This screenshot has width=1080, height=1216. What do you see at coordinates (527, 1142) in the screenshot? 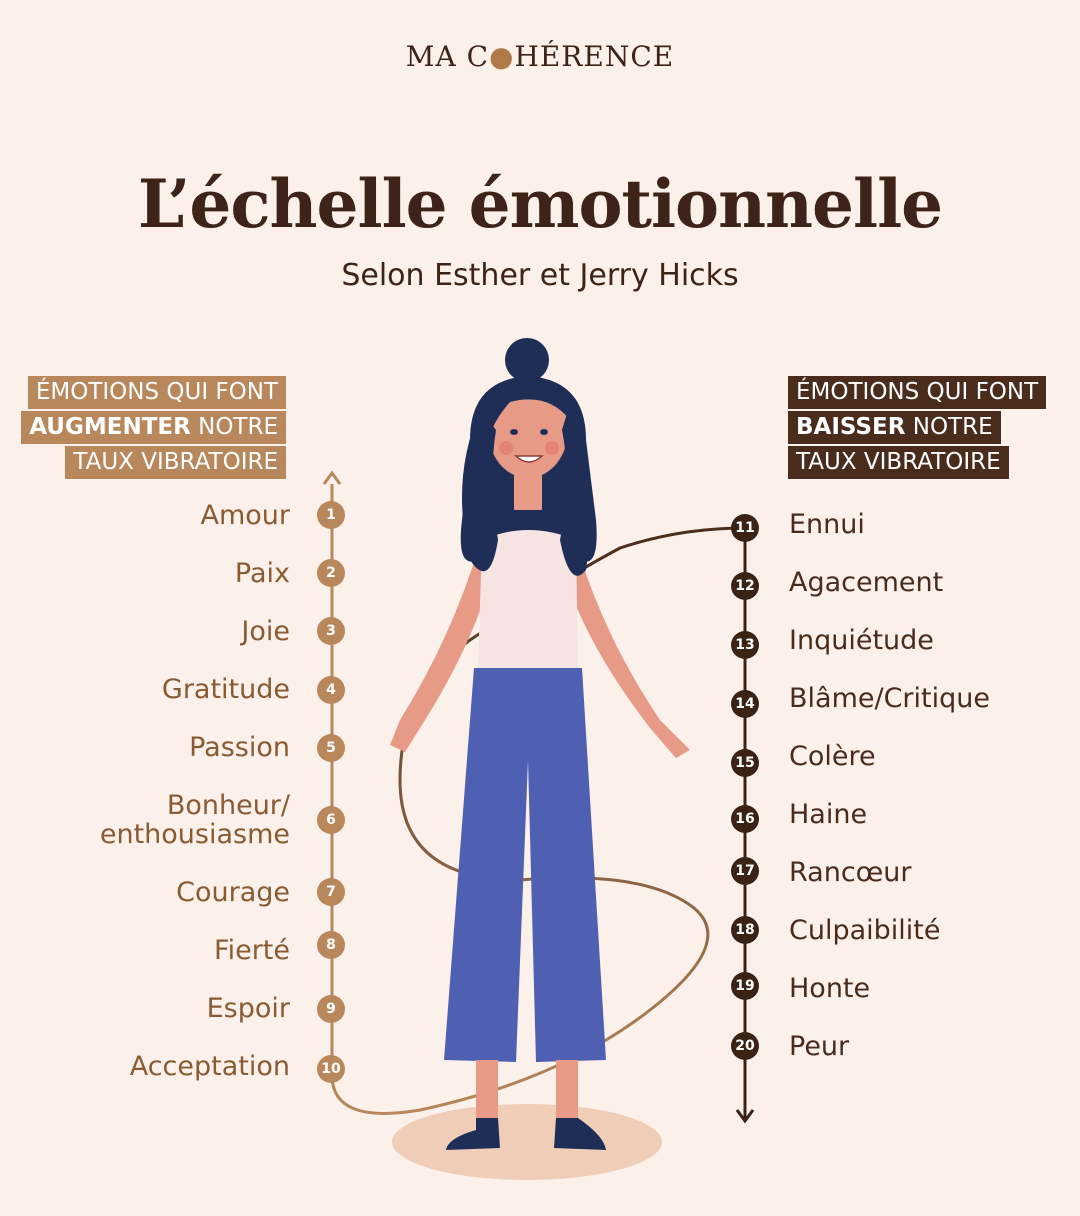
I see `floor-shadow` at bounding box center [527, 1142].